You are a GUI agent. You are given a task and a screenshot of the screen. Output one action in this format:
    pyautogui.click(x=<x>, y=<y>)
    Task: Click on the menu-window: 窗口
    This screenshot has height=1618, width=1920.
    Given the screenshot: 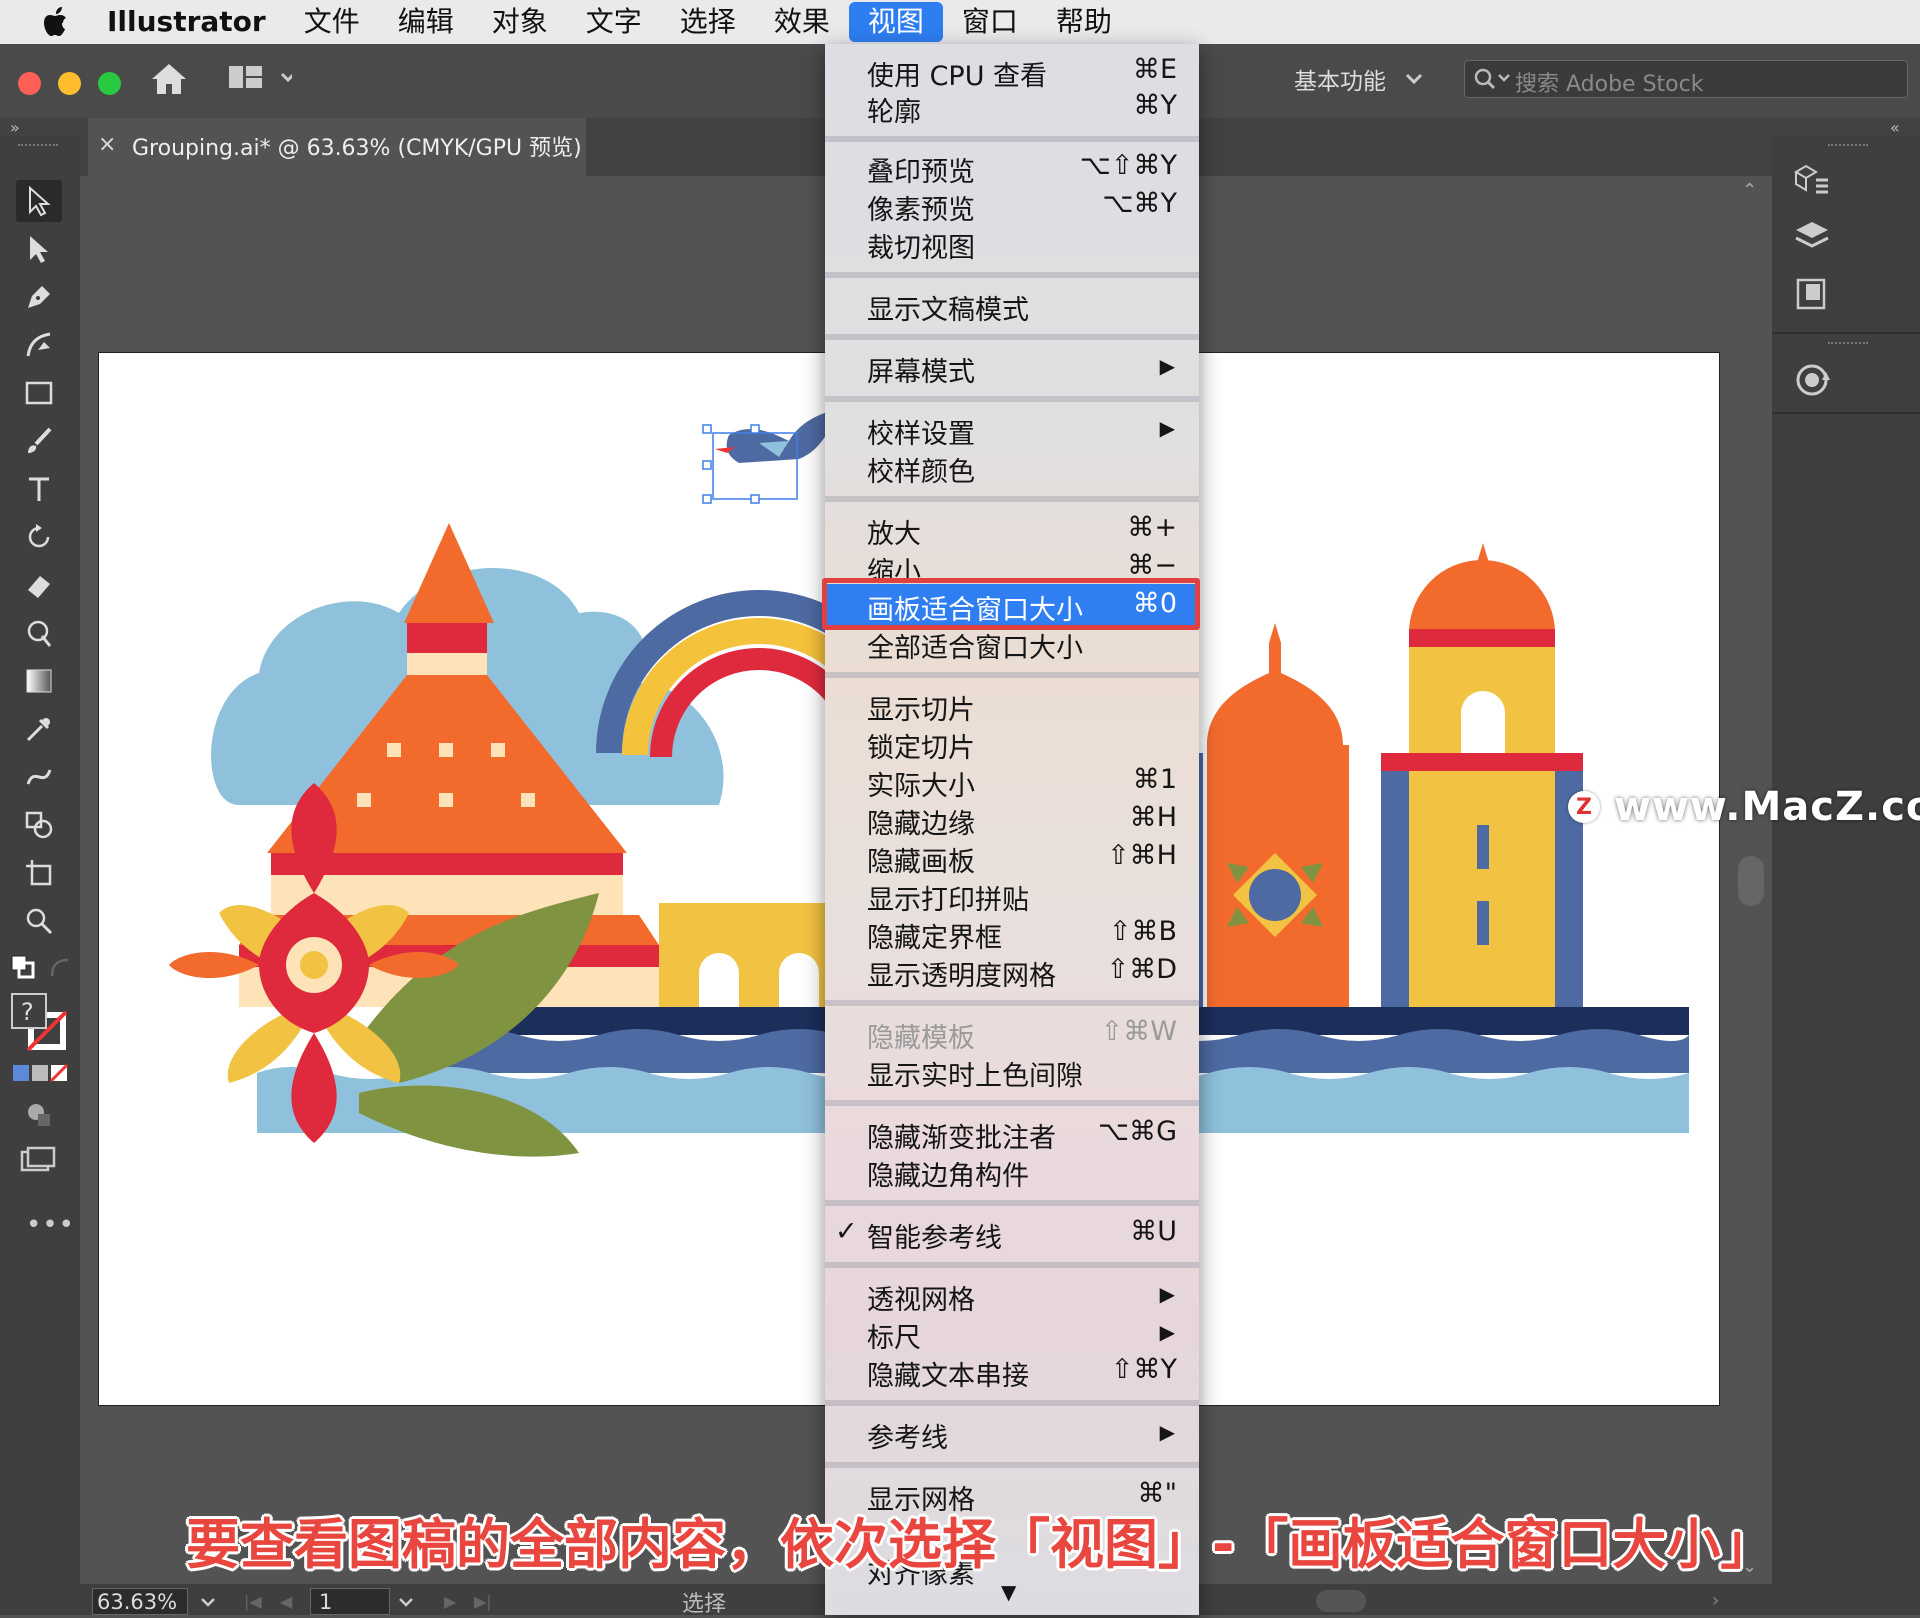 What is the action you would take?
    pyautogui.click(x=990, y=22)
    